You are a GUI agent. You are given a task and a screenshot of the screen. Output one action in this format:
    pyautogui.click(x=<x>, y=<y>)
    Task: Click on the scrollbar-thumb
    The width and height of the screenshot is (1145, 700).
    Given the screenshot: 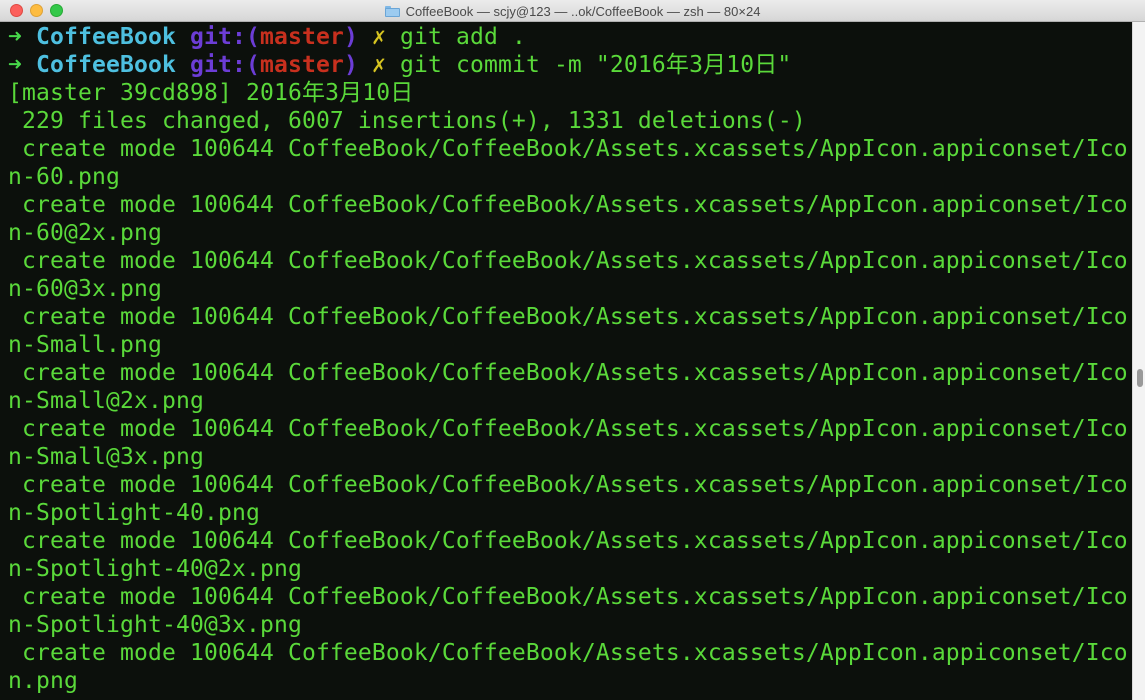 What is the action you would take?
    pyautogui.click(x=1140, y=378)
    